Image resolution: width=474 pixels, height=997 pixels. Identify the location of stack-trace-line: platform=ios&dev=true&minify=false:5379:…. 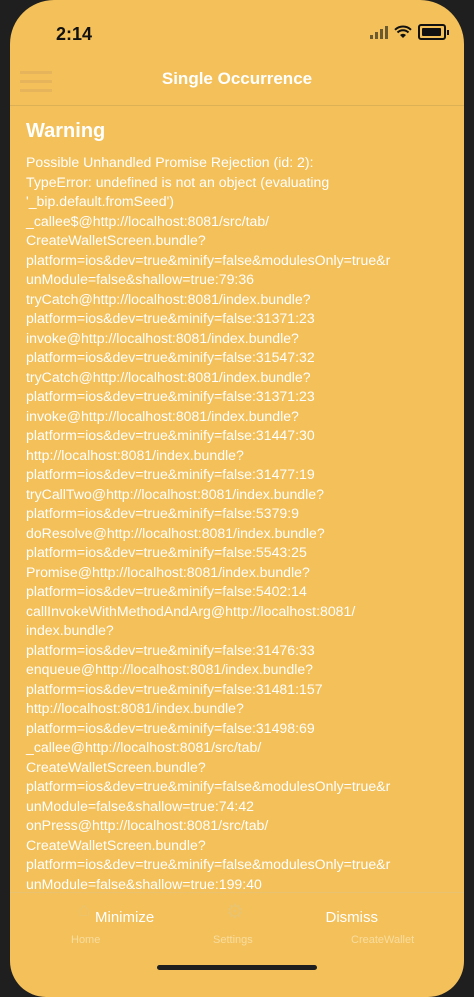
(163, 513).